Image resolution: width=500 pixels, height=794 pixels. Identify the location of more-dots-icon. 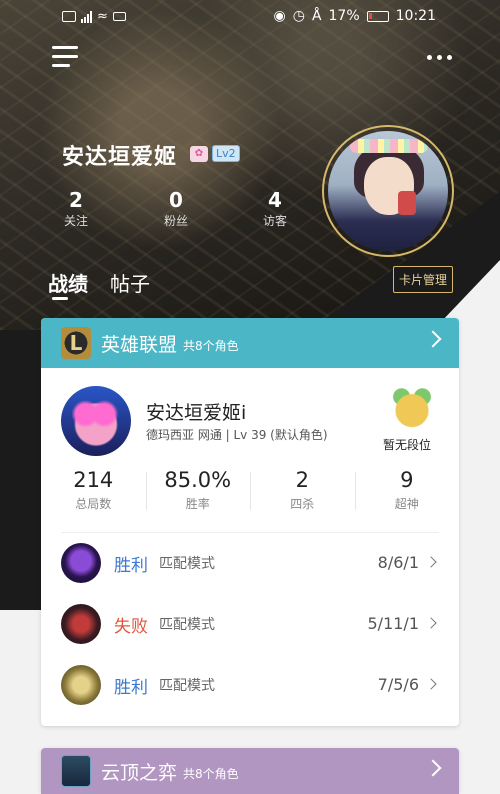
(429, 57).